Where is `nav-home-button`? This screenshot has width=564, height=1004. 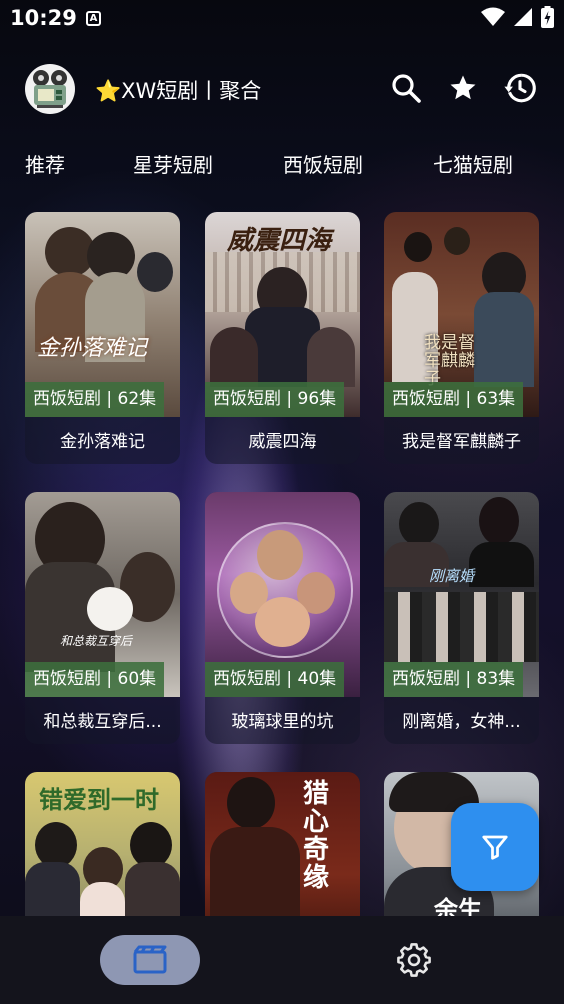 nav-home-button is located at coordinates (150, 960).